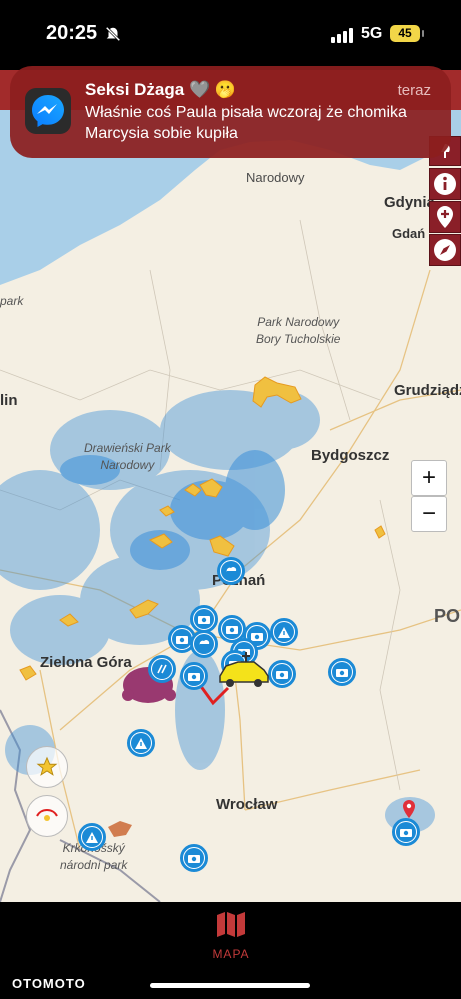  Describe the element at coordinates (409, 233) in the screenshot. I see `city-gdansk: Gdań` at that location.